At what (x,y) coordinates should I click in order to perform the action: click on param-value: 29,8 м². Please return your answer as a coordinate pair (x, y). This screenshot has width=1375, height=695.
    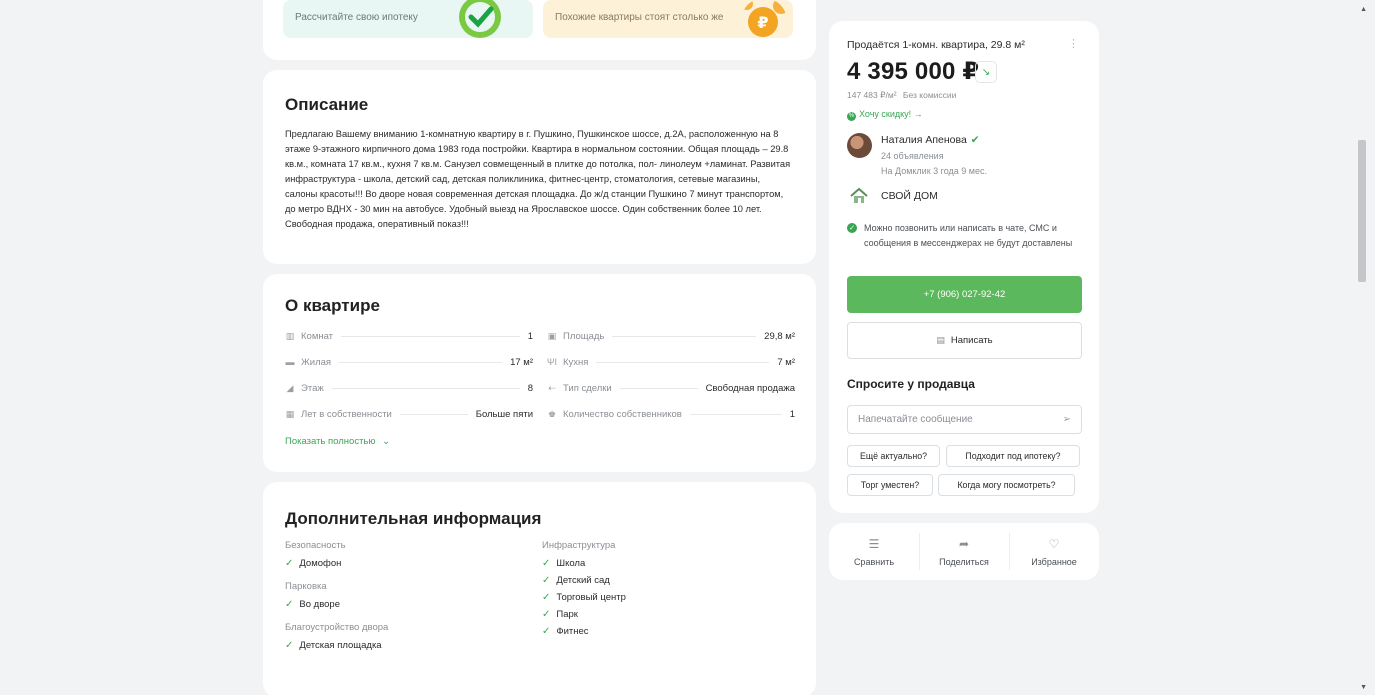
    Looking at the image, I should click on (779, 336).